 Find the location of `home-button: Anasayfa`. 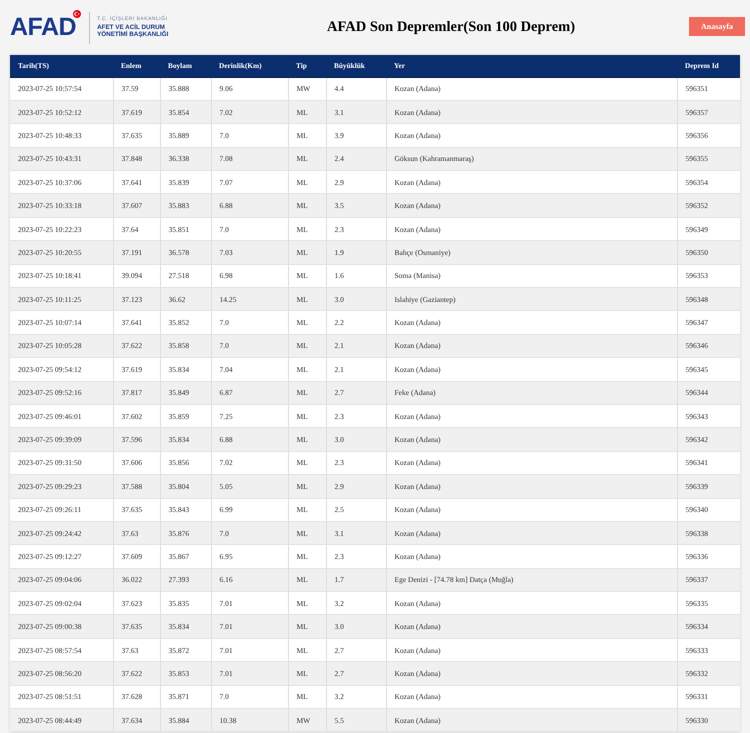

home-button: Anasayfa is located at coordinates (717, 26).